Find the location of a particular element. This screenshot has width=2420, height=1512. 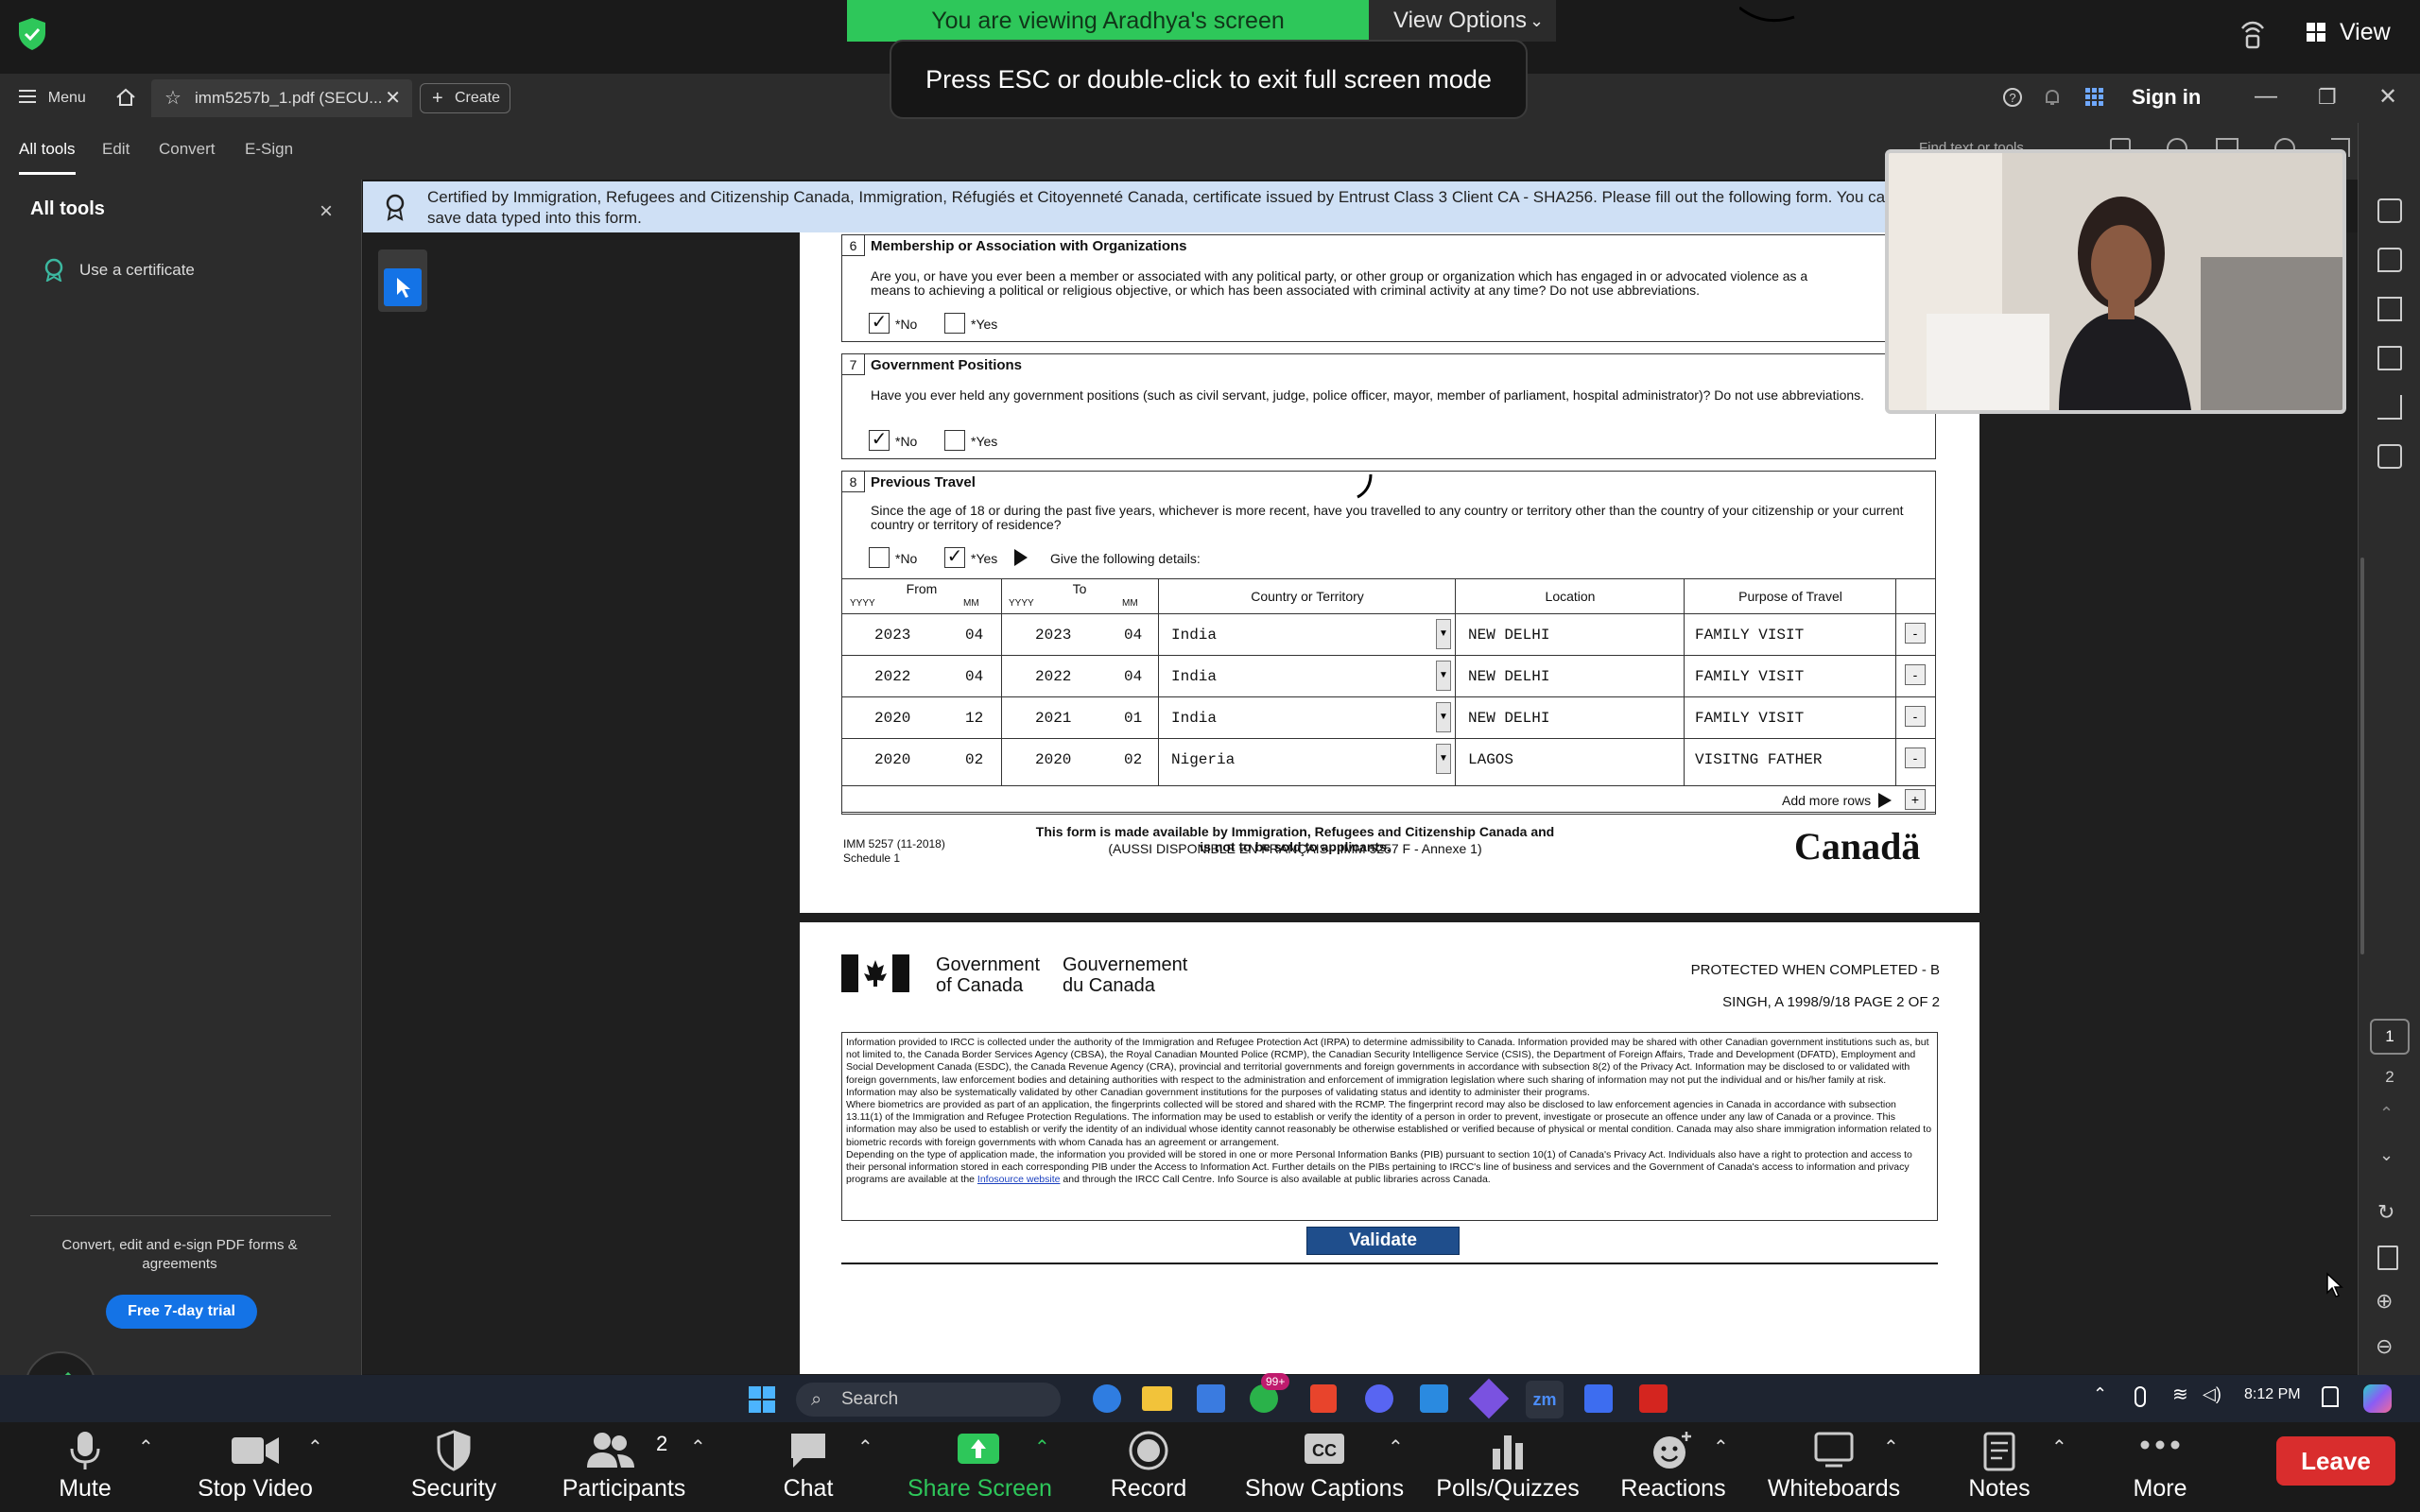

page-number-current: 1 is located at coordinates (2390, 1037).